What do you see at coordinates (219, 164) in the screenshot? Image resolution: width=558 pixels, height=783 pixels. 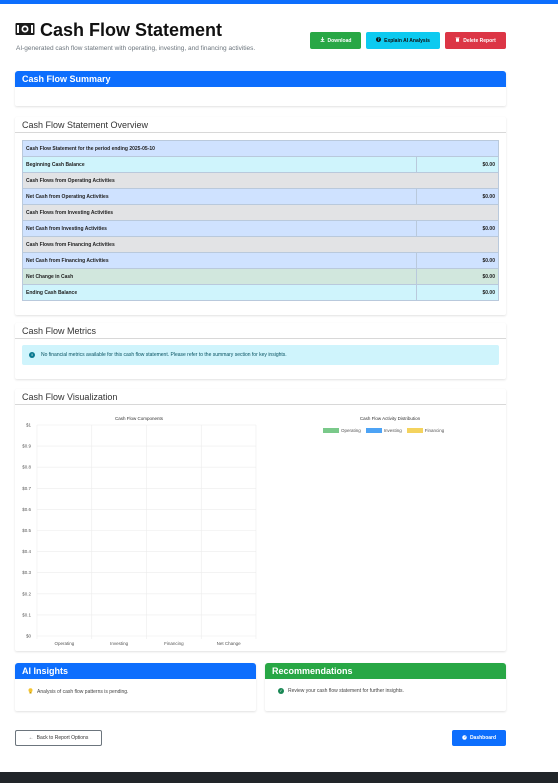 I see `table-cell-label: Beginning Cash Balance` at bounding box center [219, 164].